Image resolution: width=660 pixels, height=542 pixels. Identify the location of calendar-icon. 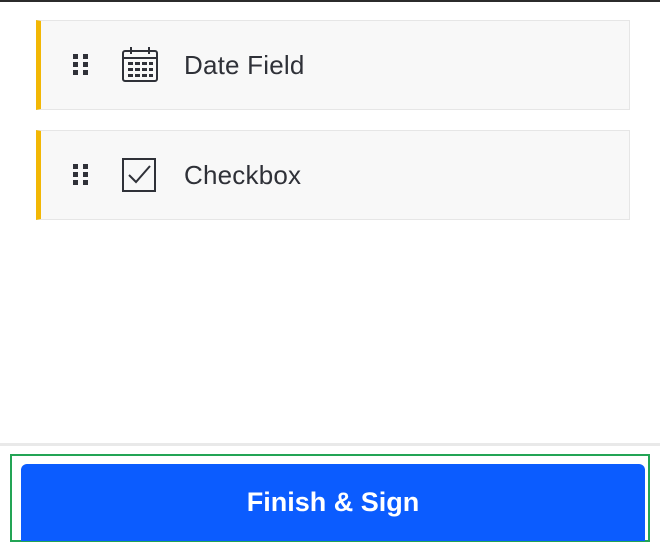
(140, 65).